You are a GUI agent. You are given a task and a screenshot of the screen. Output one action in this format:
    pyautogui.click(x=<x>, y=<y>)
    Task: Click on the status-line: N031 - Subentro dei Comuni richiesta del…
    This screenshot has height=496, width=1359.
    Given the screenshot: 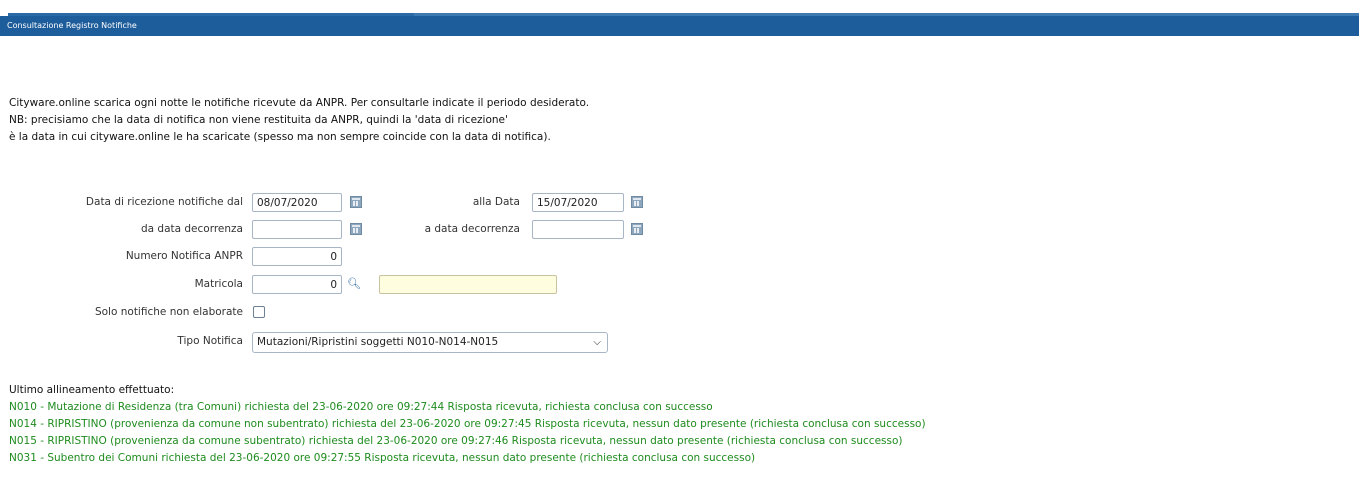 What is the action you would take?
    pyautogui.click(x=382, y=458)
    